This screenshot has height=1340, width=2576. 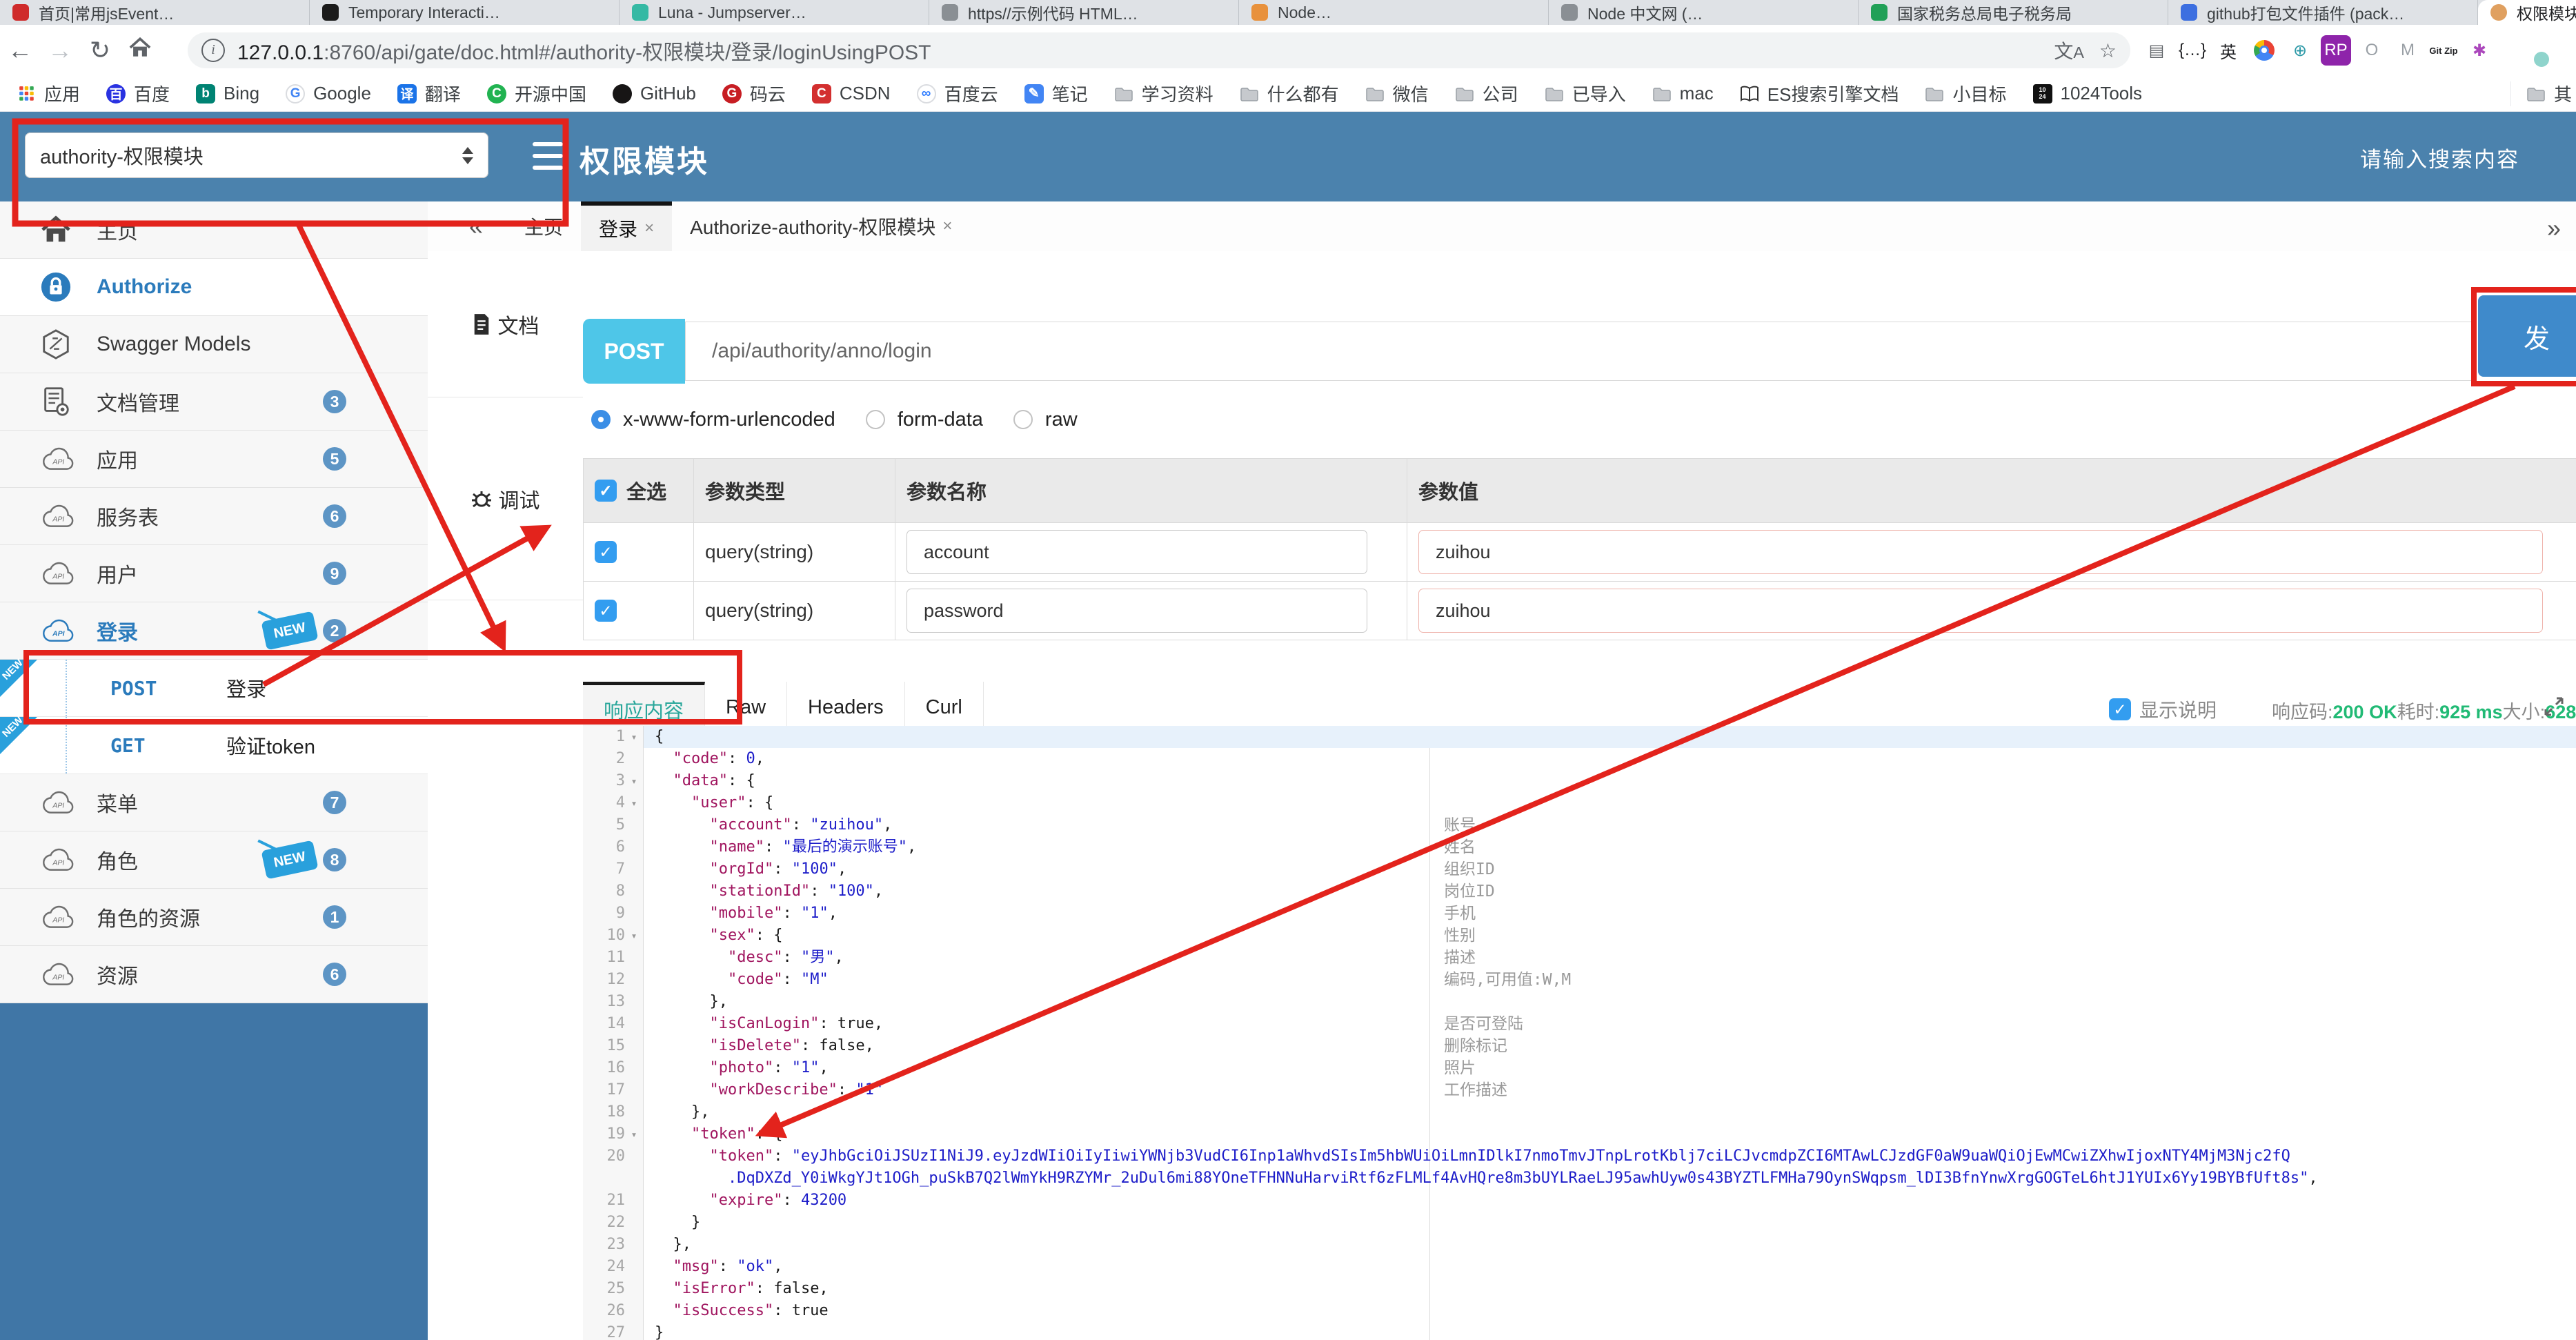 I want to click on bookmark-item: b Bing, so click(x=227, y=93).